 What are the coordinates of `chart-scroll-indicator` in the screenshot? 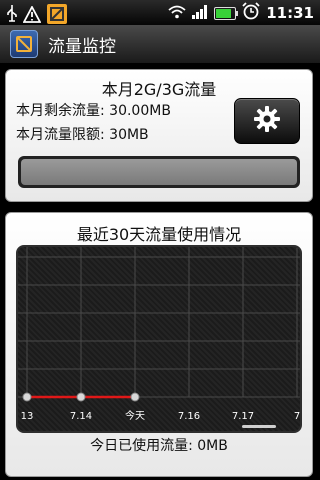 It's located at (259, 426).